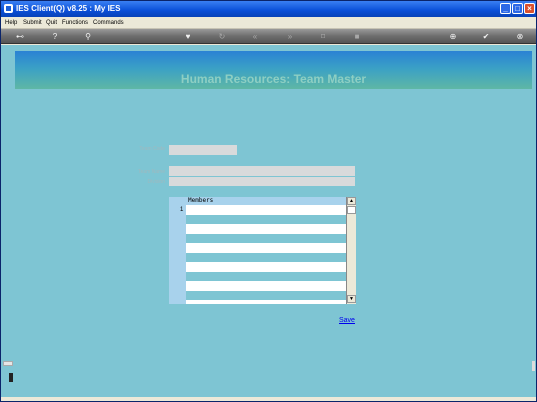  I want to click on menu-submit: Submit, so click(32, 23).